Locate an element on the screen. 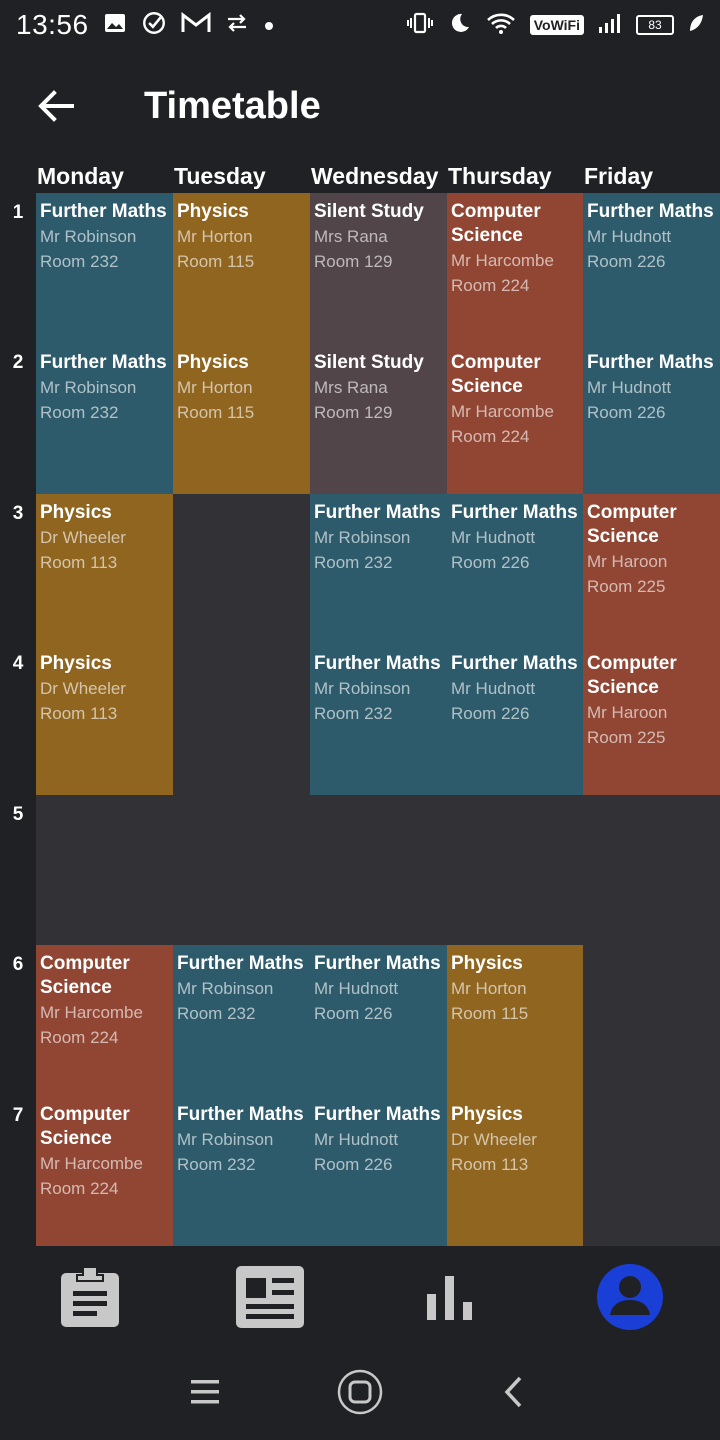 This screenshot has width=720, height=1440. bottom-nav is located at coordinates (360, 1298).